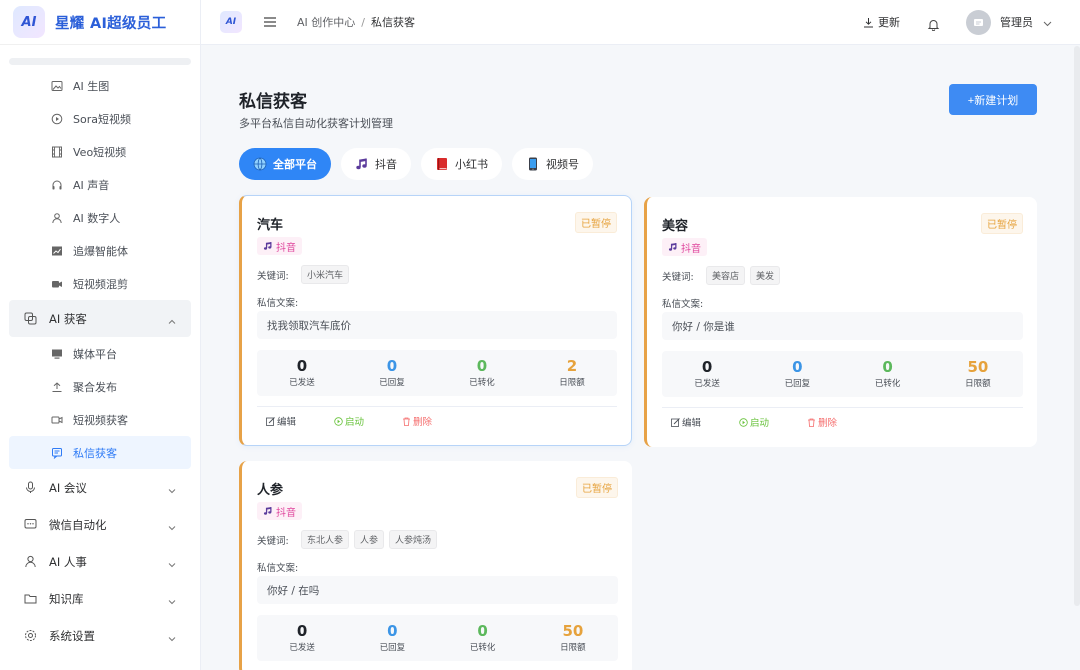 The width and height of the screenshot is (1080, 670). Describe the element at coordinates (572, 383) in the screenshot. I see `stat-label: 日限额` at that location.